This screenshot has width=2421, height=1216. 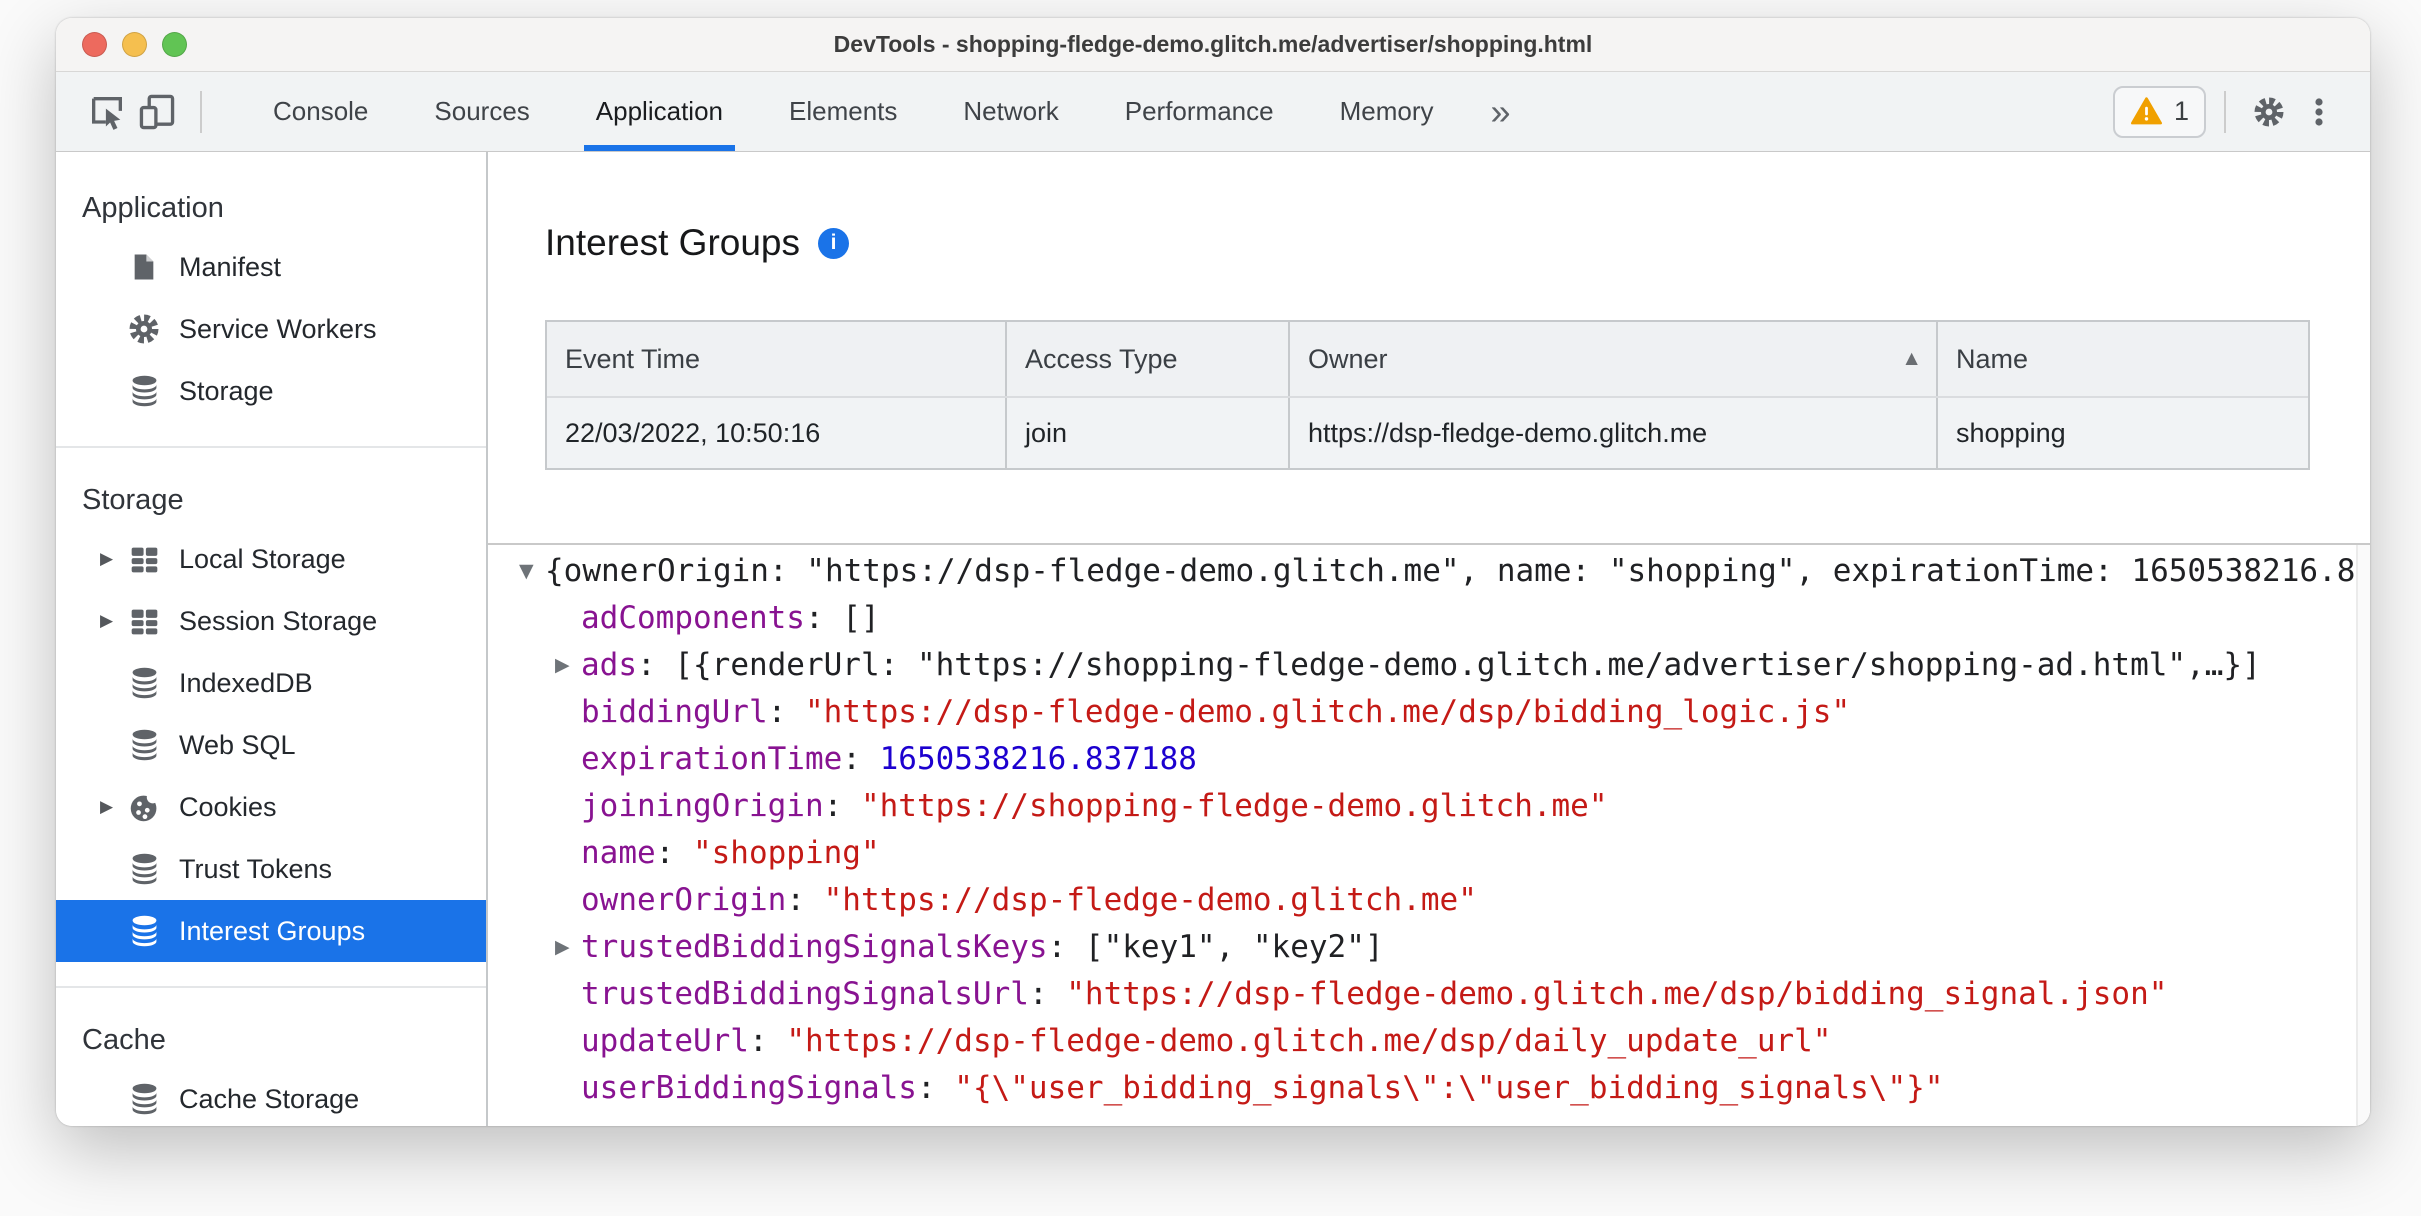 What do you see at coordinates (1429, 758) in the screenshot?
I see `tree-line: expirationTime: 1650538216.837188` at bounding box center [1429, 758].